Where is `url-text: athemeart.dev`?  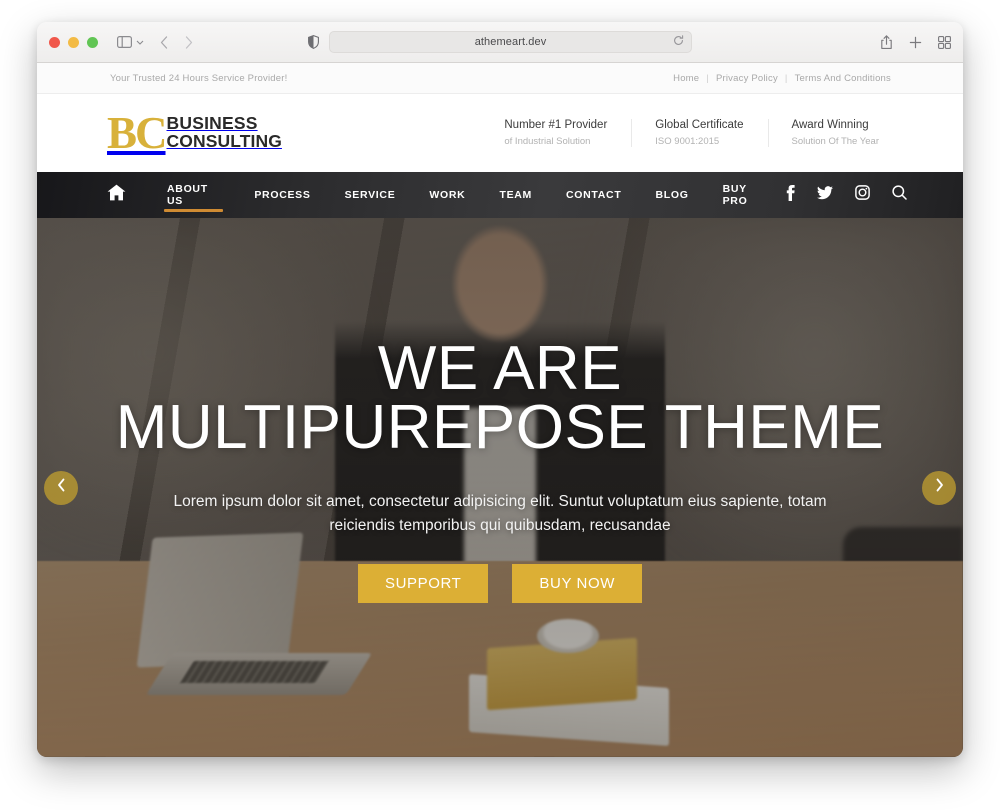
url-text: athemeart.dev is located at coordinates (510, 42).